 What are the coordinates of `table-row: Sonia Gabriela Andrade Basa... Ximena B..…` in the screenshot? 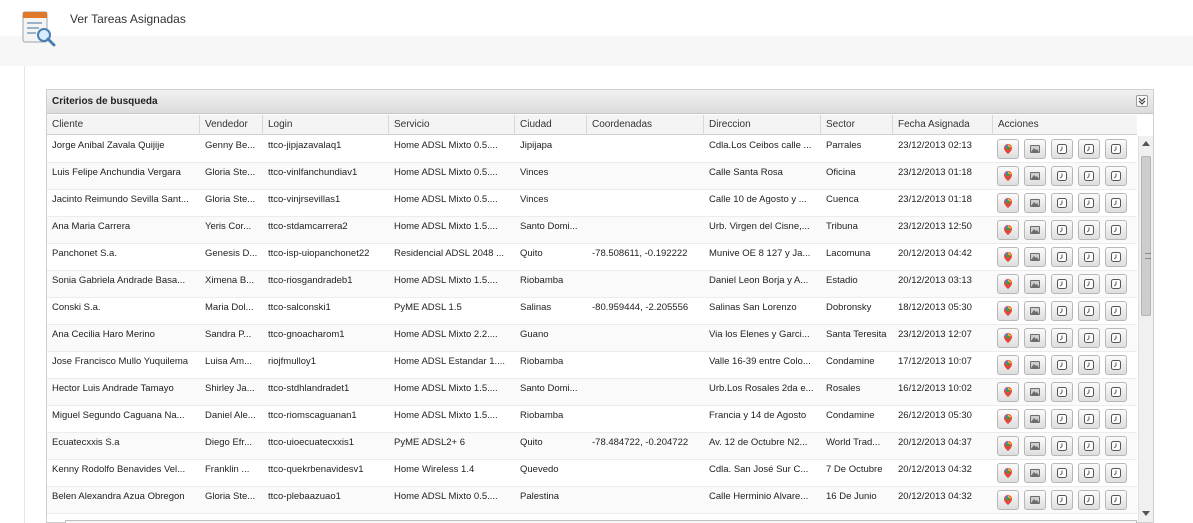 It's located at (592, 284).